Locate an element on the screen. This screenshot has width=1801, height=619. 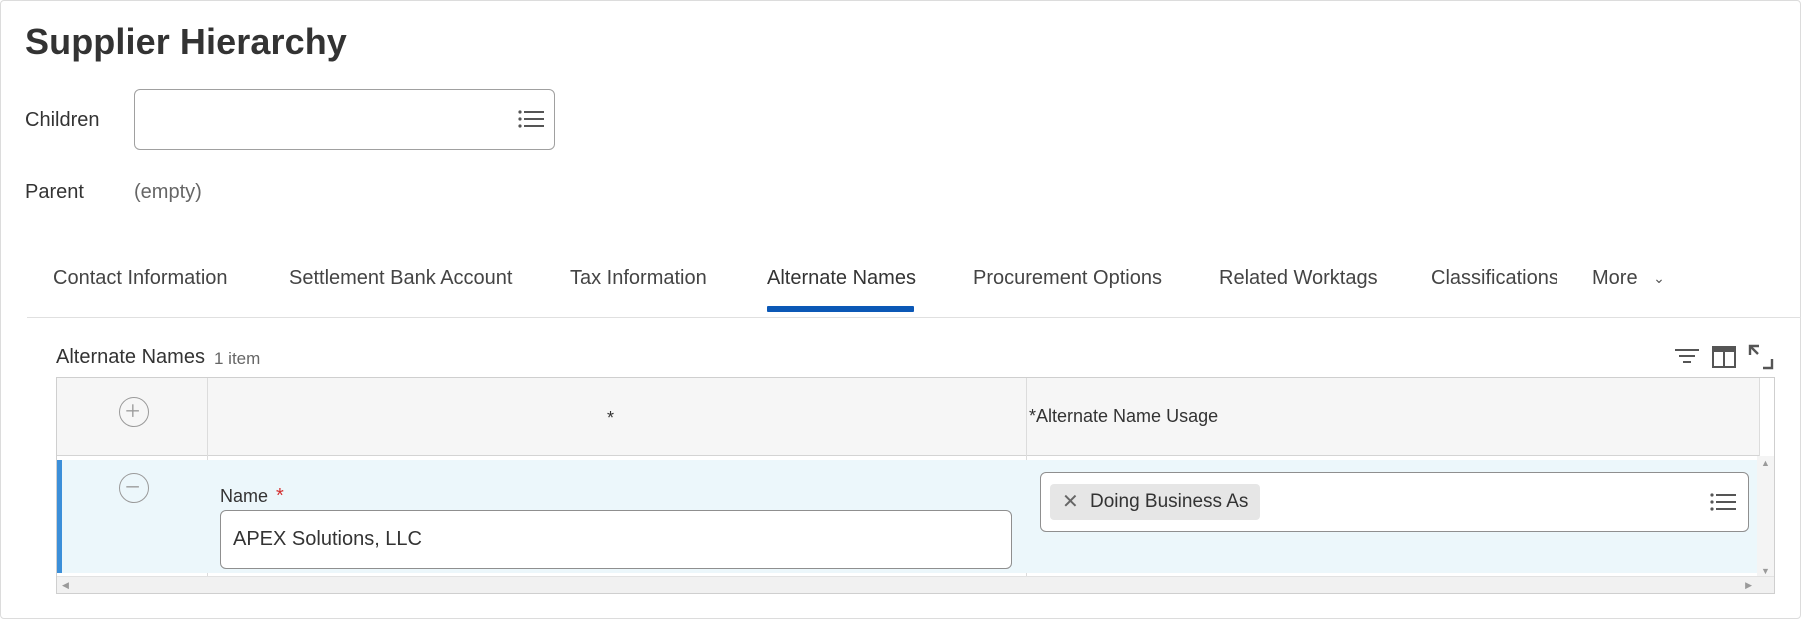
columns-icon is located at coordinates (1724, 357).